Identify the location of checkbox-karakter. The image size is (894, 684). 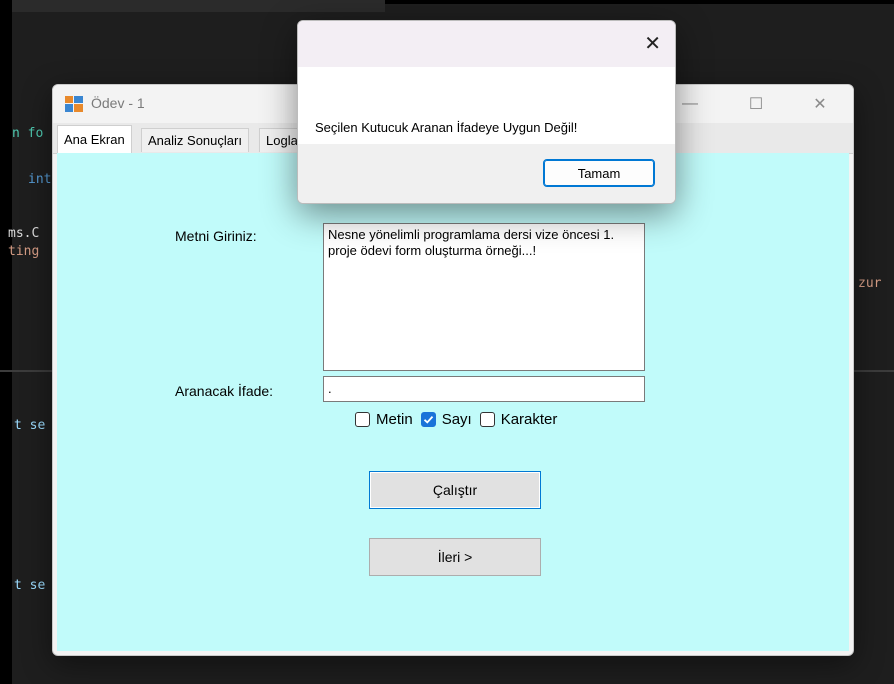
(487, 419).